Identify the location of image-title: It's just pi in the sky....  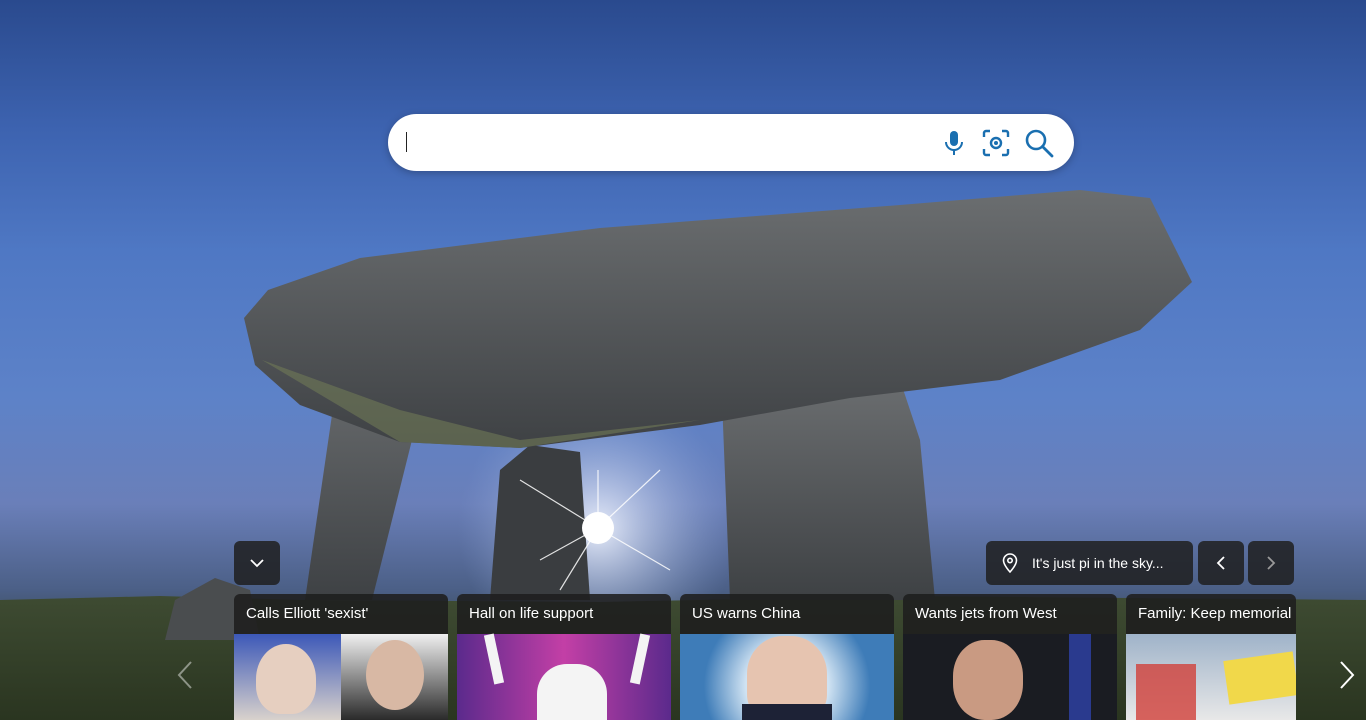
(1098, 563).